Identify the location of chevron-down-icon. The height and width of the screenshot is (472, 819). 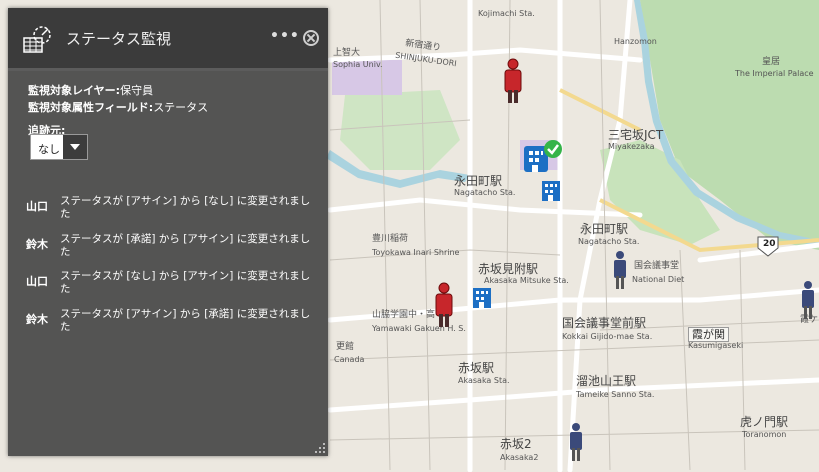
(75, 147).